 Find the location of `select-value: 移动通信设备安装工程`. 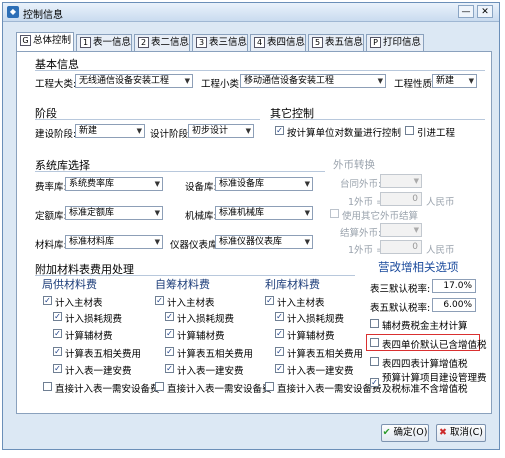

select-value: 移动通信设备安装工程 is located at coordinates (289, 81).